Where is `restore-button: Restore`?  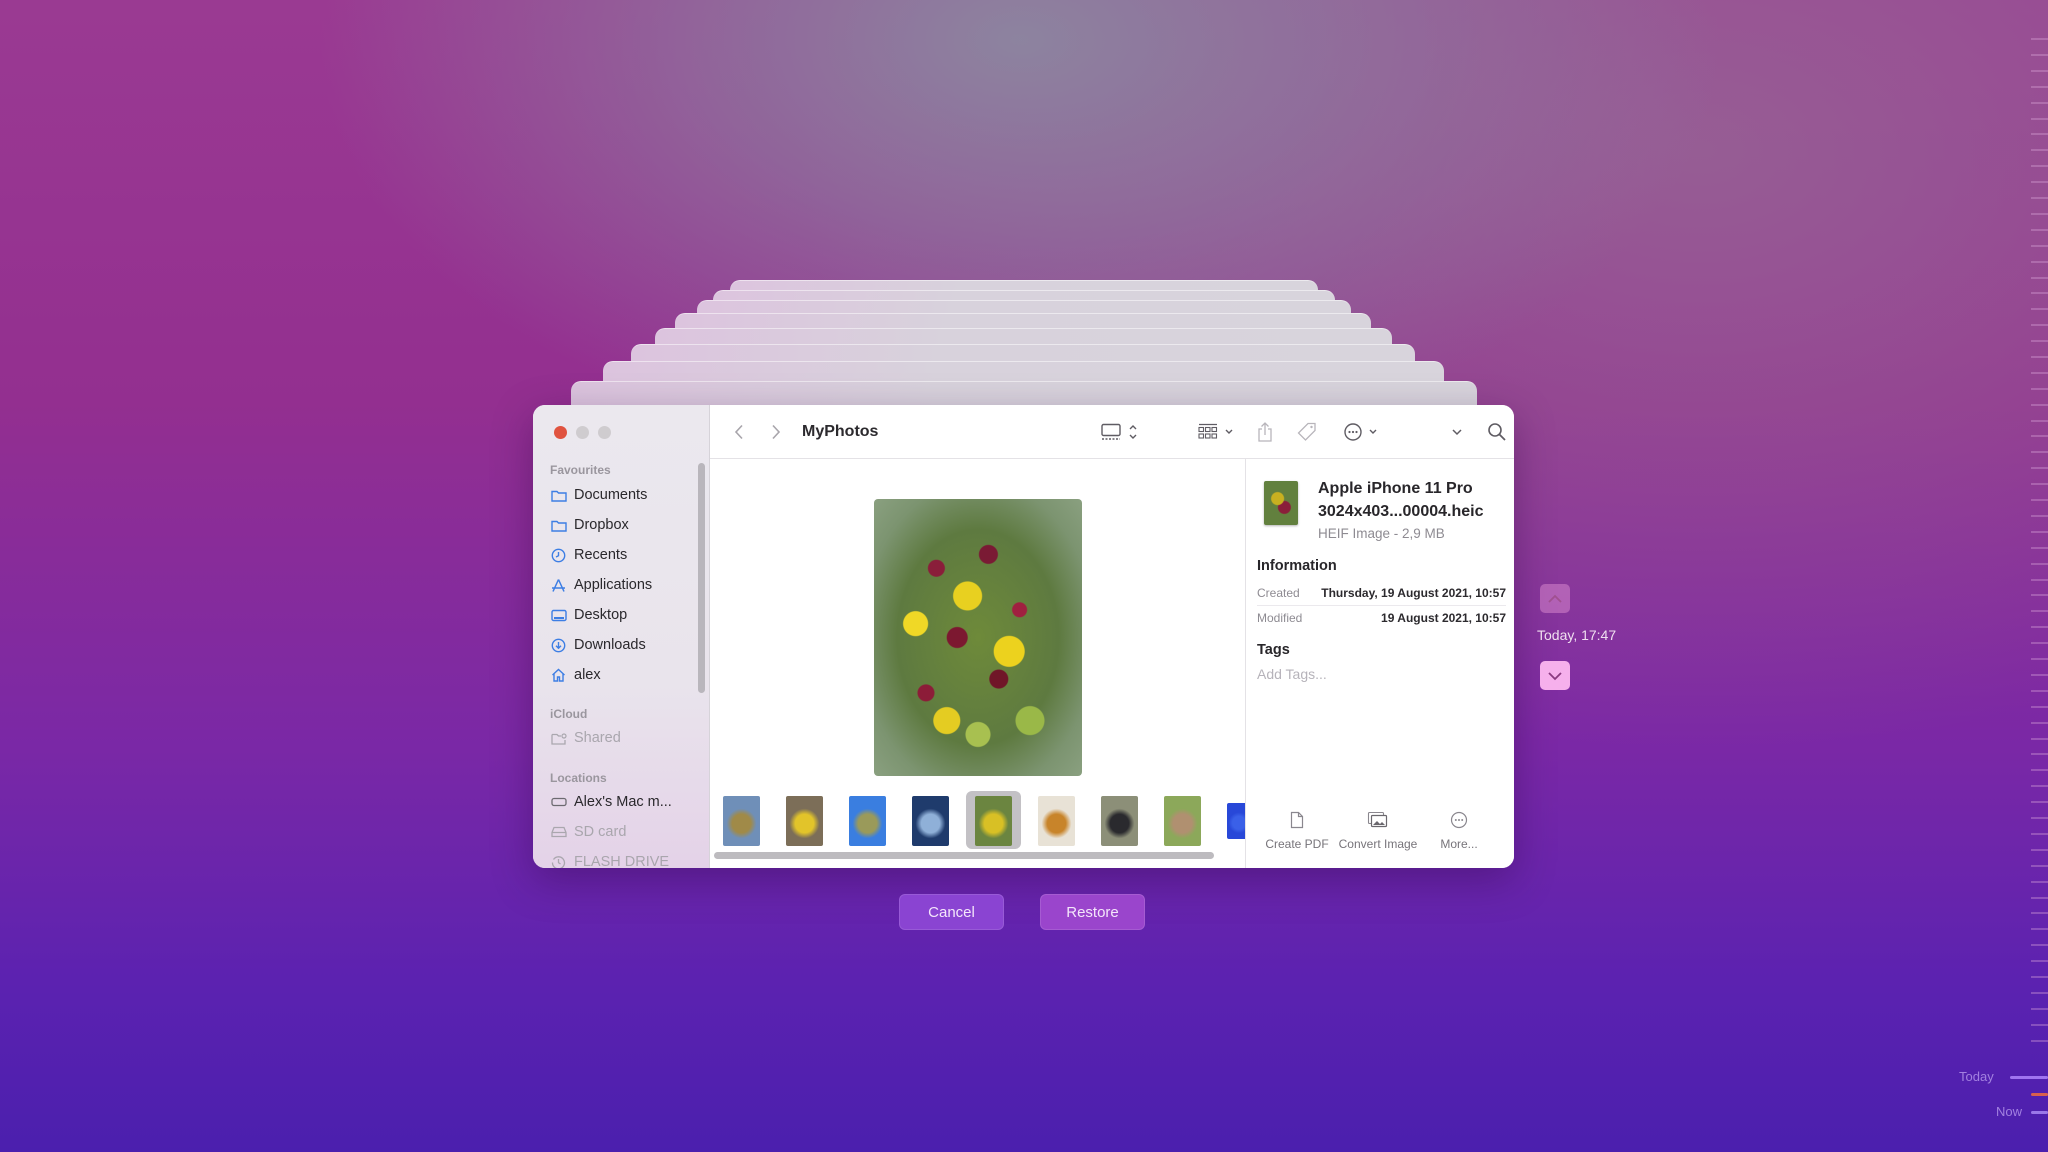 restore-button: Restore is located at coordinates (1092, 912).